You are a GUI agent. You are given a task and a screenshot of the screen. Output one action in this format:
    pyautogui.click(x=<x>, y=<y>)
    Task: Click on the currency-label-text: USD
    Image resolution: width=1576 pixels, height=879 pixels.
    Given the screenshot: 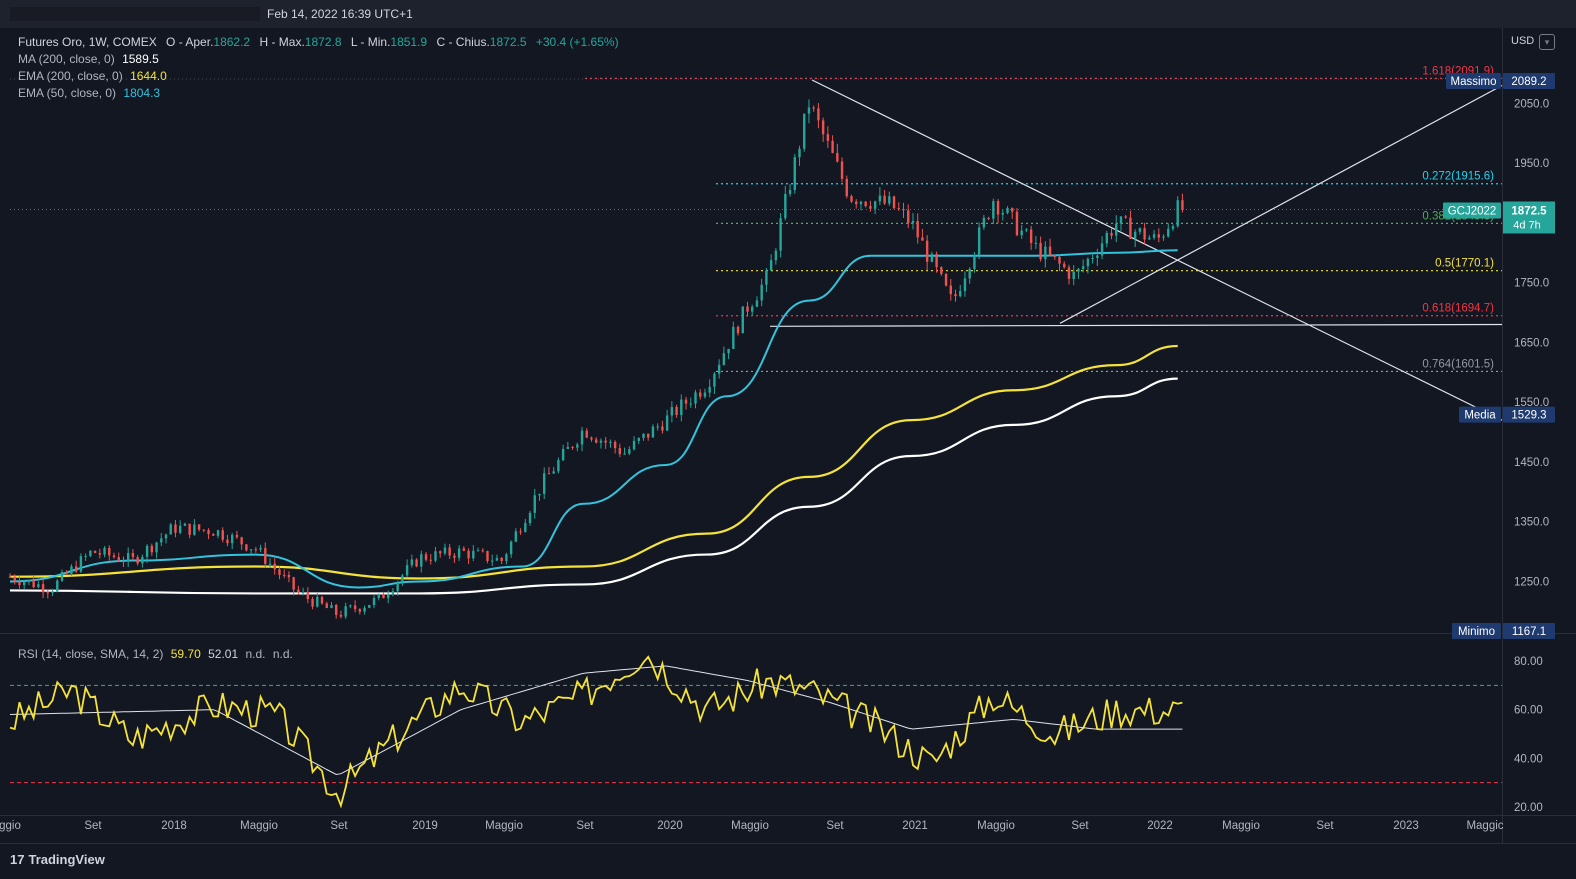 What is the action you would take?
    pyautogui.click(x=1523, y=41)
    